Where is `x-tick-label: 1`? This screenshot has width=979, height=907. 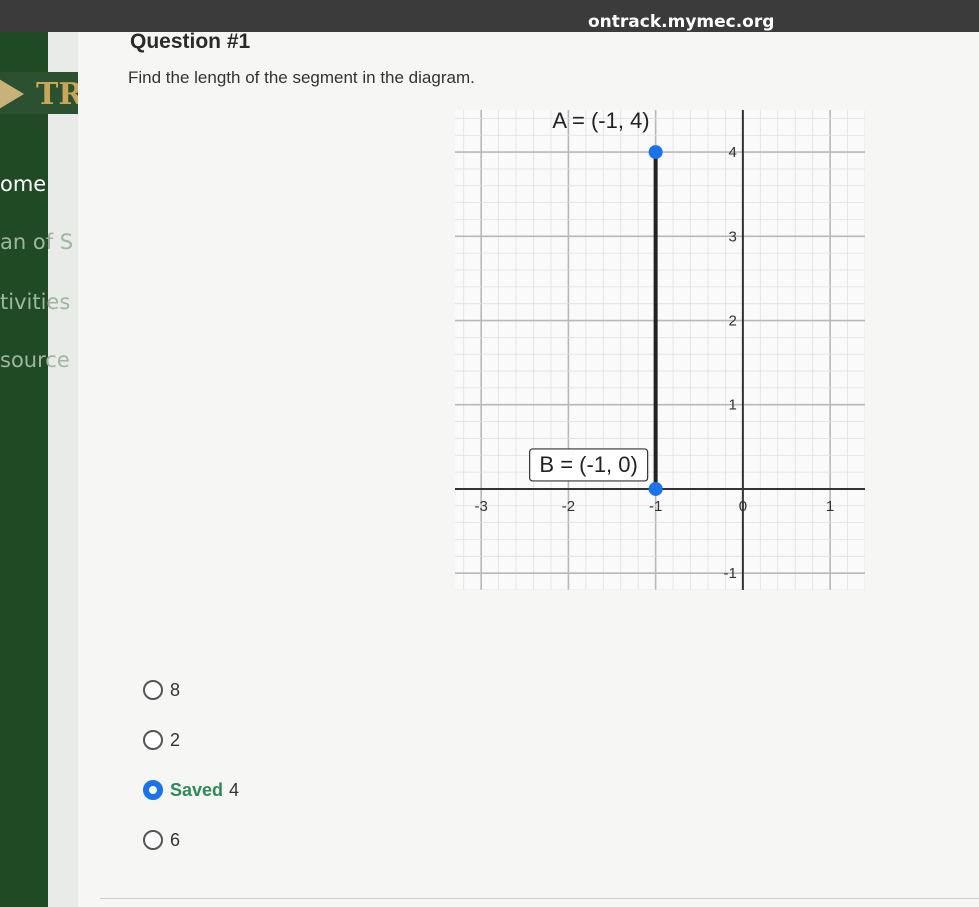 x-tick-label: 1 is located at coordinates (830, 506).